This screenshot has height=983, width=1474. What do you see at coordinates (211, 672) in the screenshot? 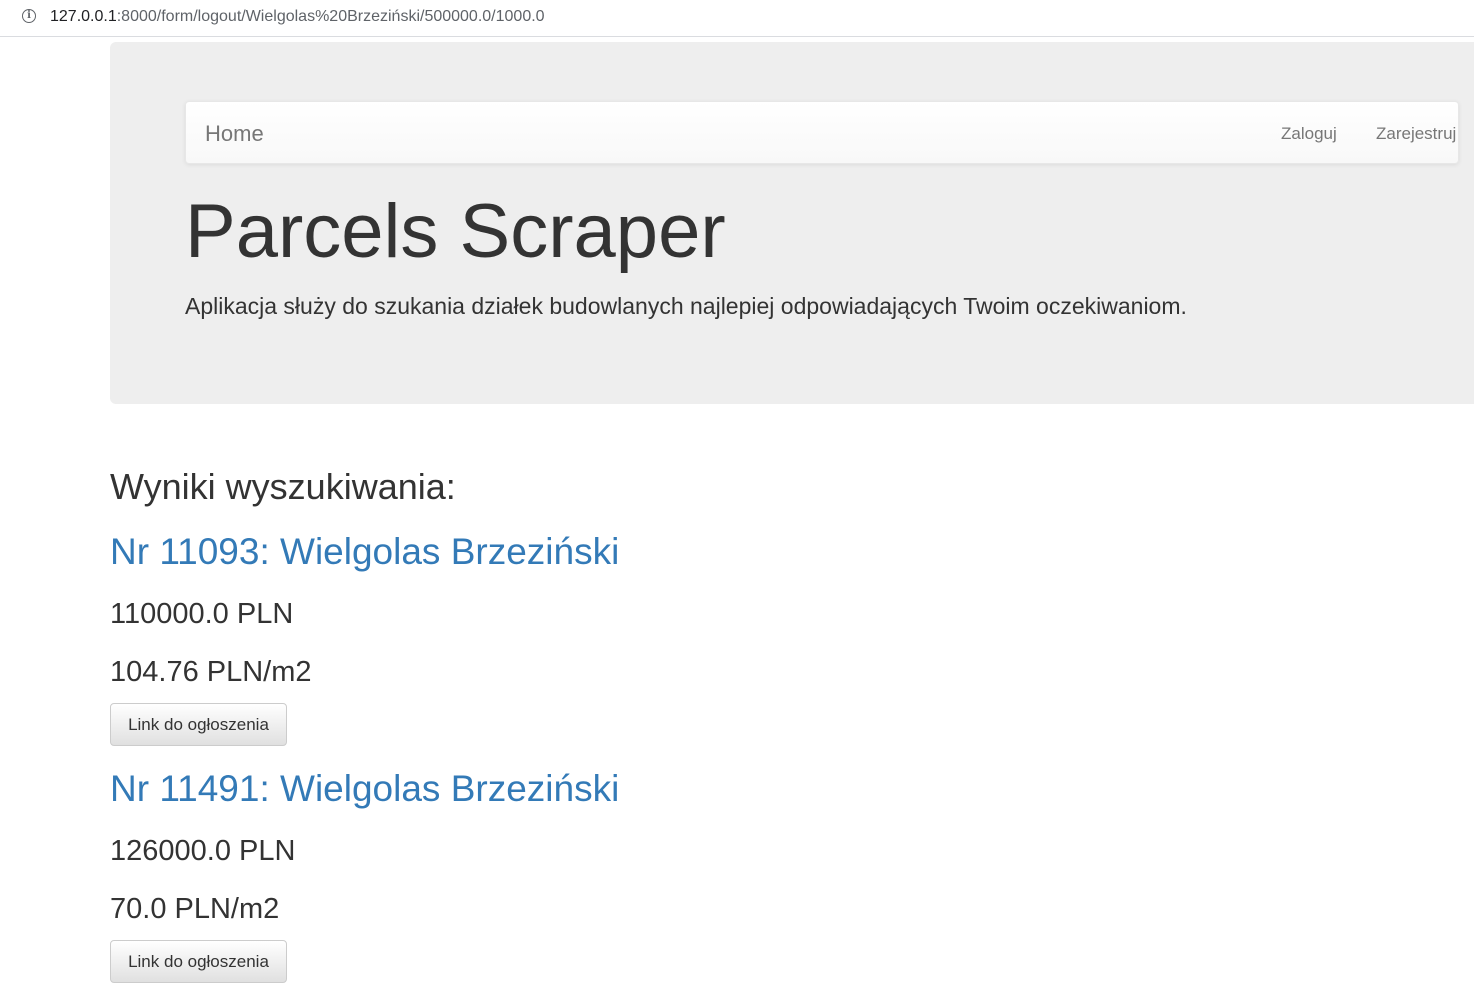
I see `result-price-per-m2: 104.76 PLN/m2` at bounding box center [211, 672].